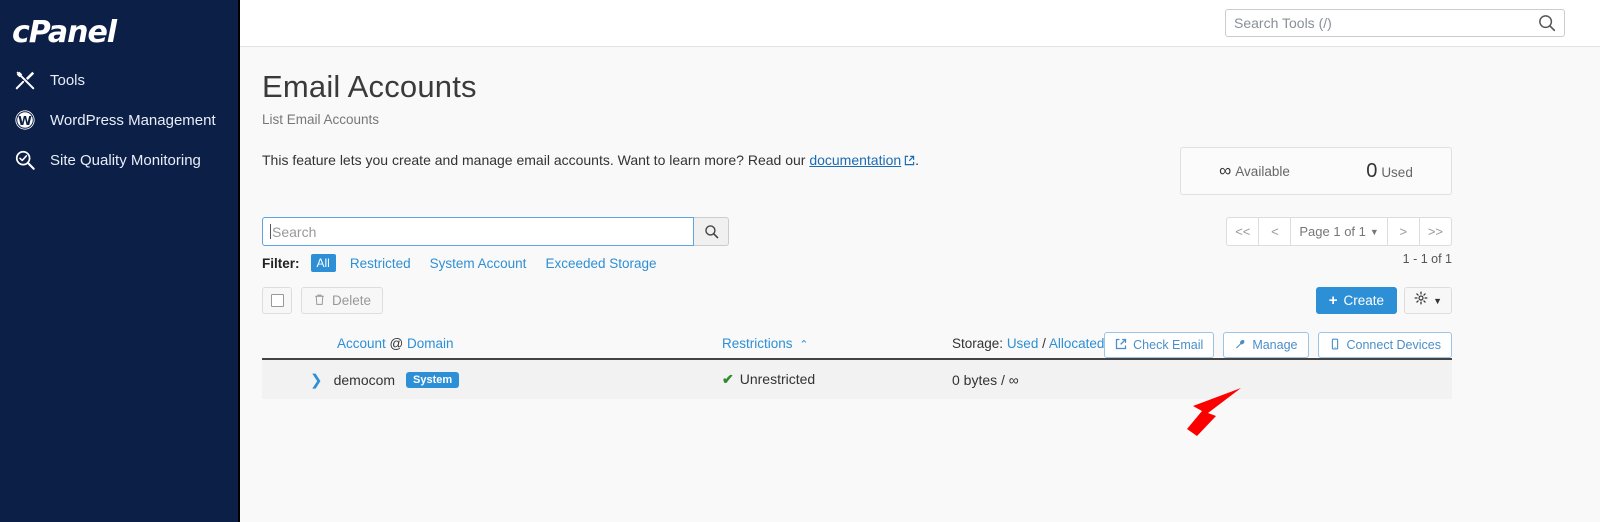 The image size is (1600, 522). I want to click on filter-option-system-account: System Account, so click(478, 263).